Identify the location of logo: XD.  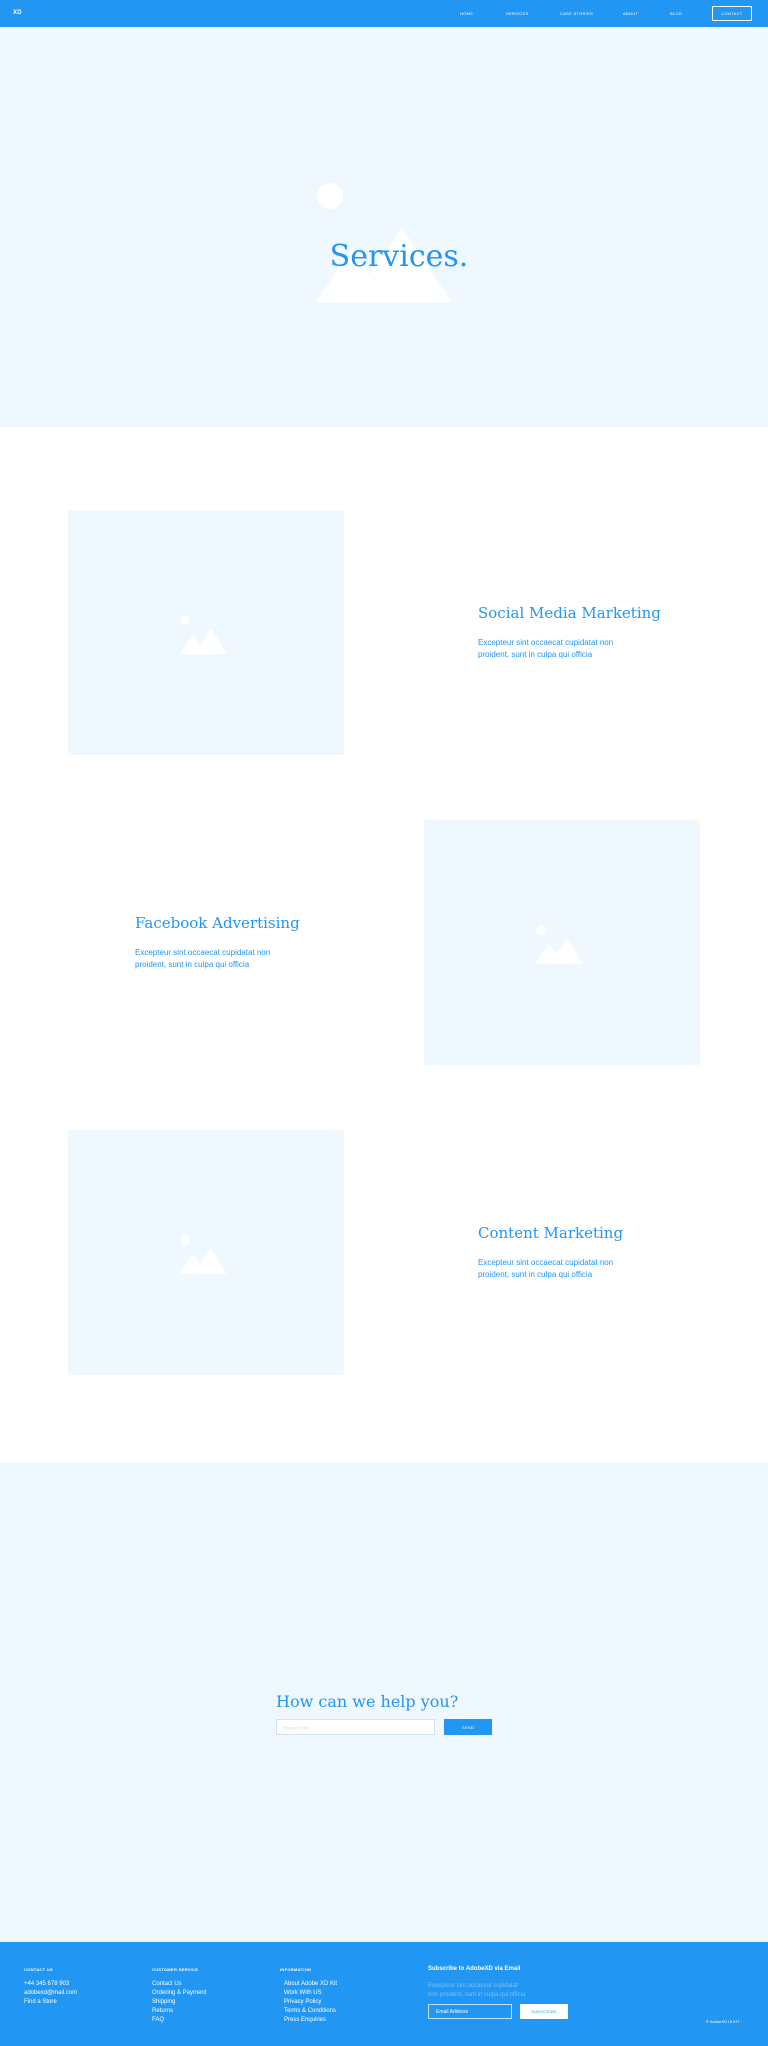
(17, 13).